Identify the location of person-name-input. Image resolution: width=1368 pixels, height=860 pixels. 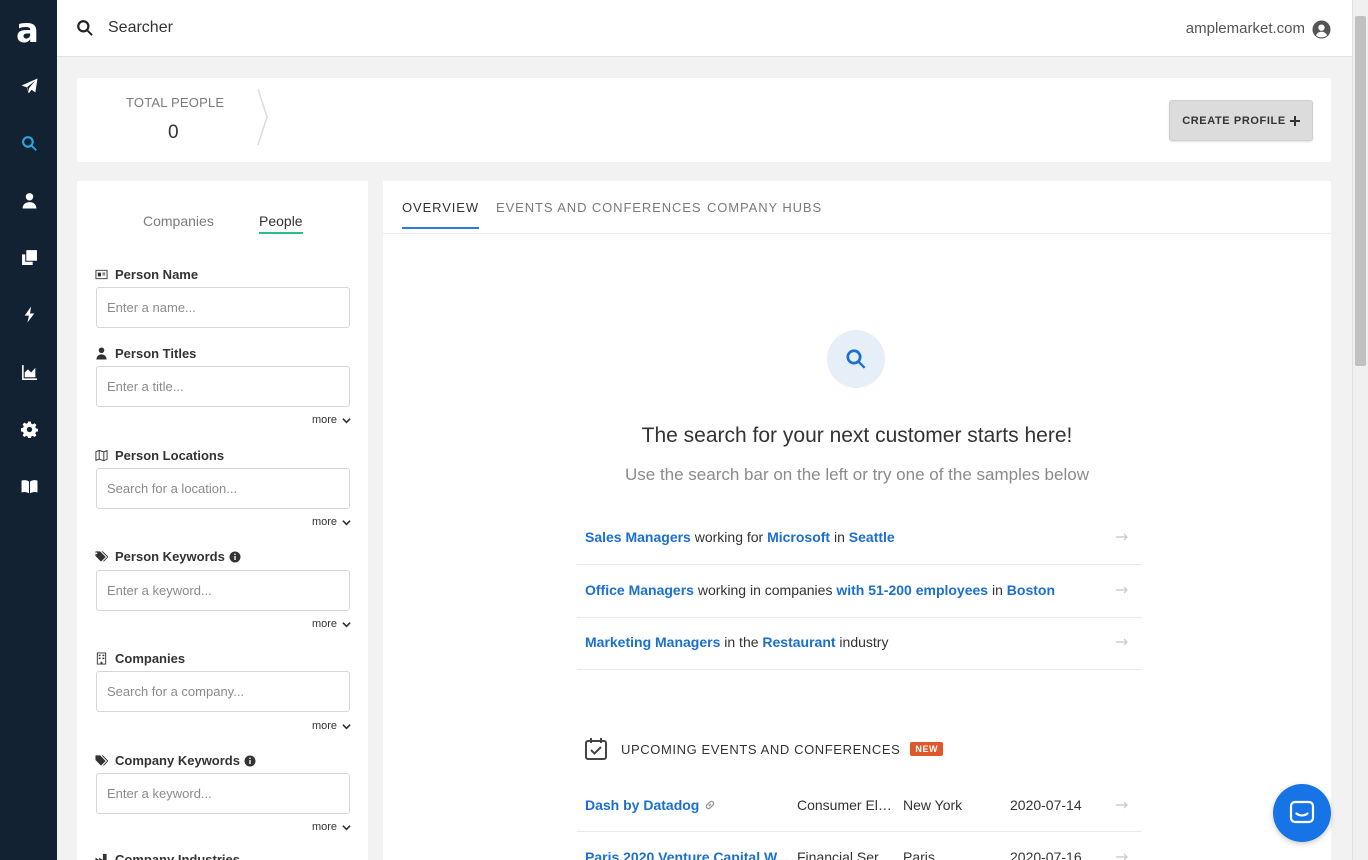
(223, 307).